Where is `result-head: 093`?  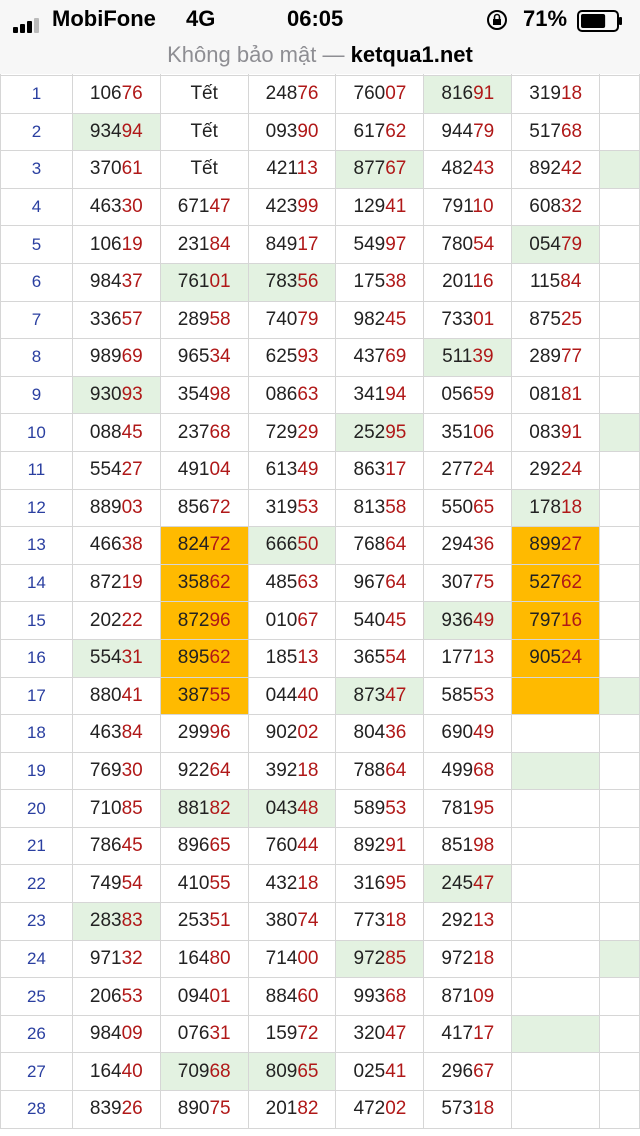 result-head: 093 is located at coordinates (281, 131).